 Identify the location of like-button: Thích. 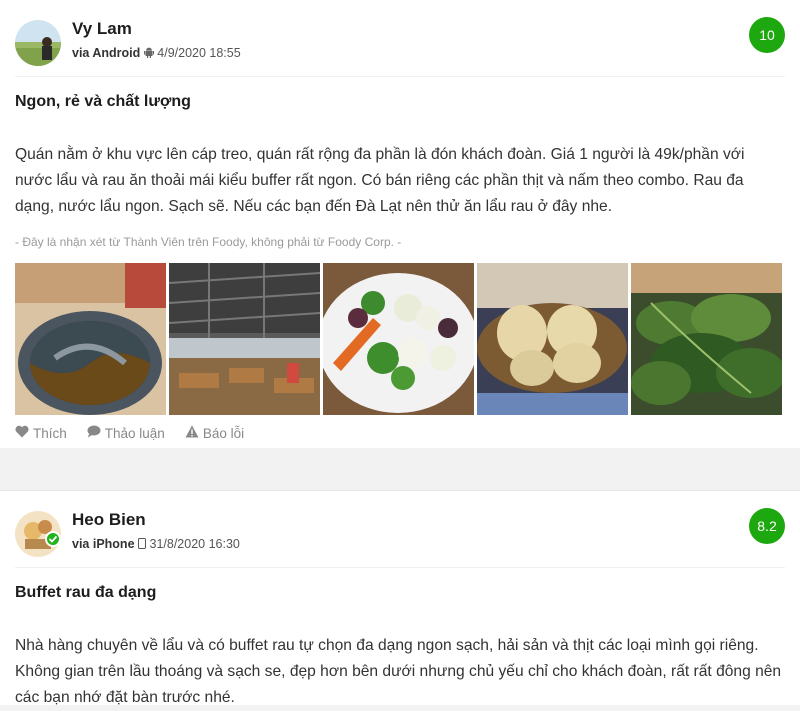
(41, 433).